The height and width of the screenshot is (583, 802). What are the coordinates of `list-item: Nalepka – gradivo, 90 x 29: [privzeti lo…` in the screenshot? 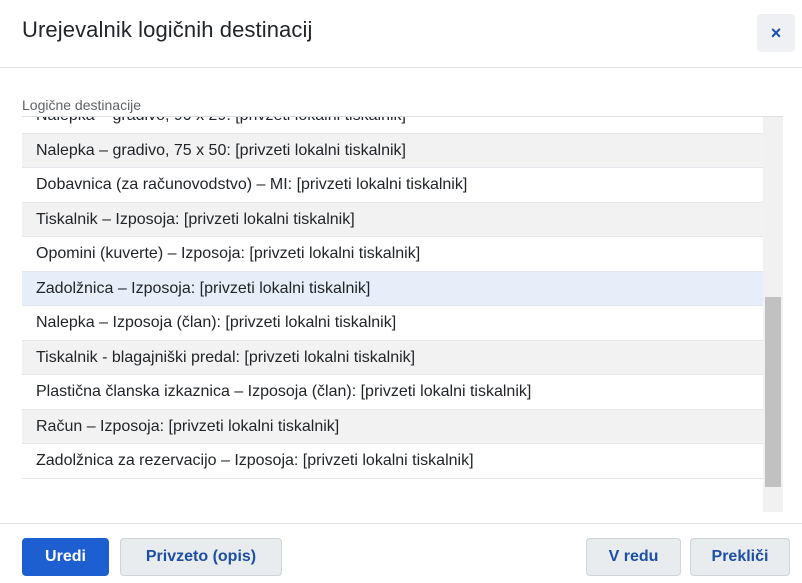 It's located at (392, 125).